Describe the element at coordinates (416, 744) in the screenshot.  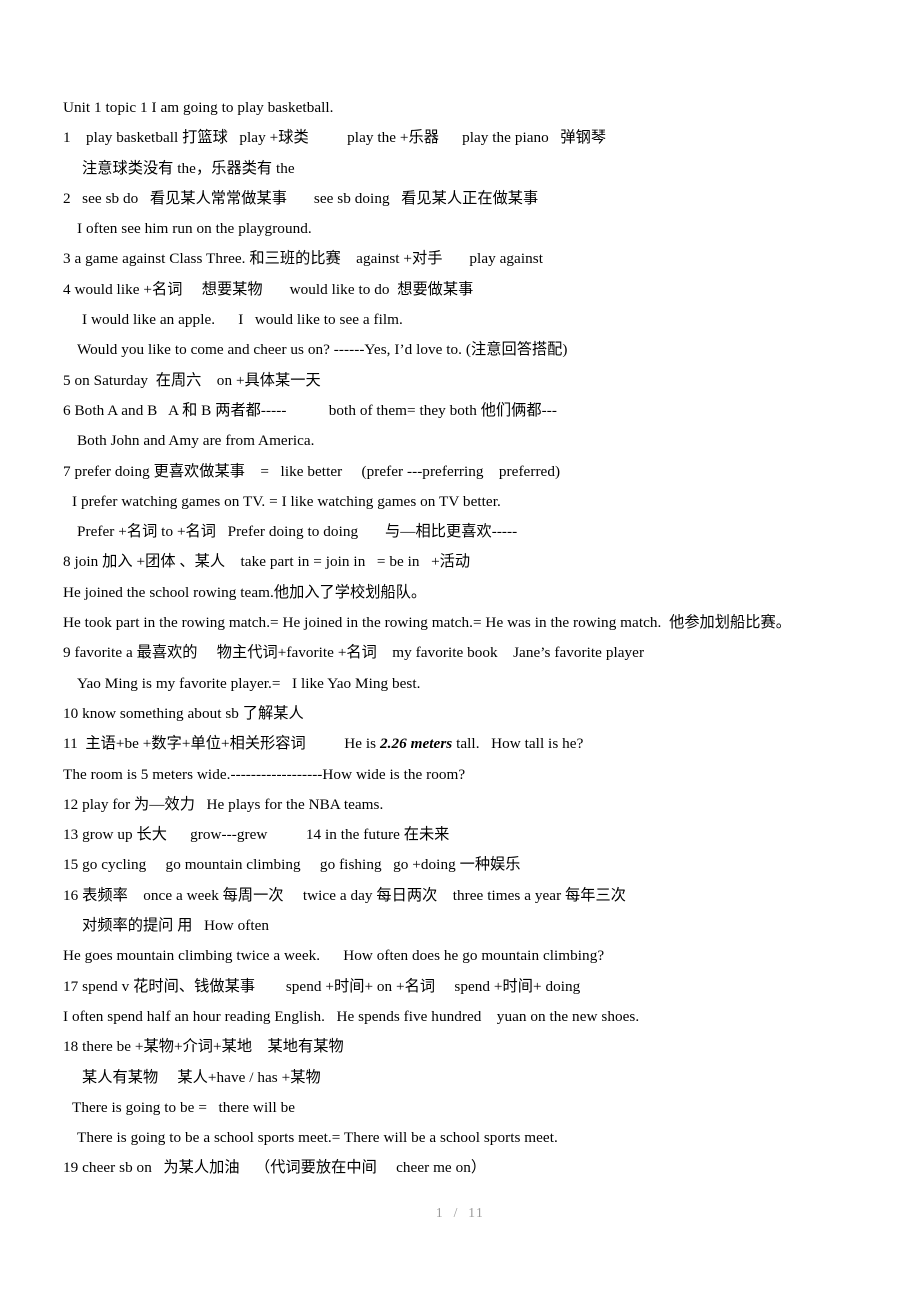
I see `emphasized-measurement: 2.26 meters` at that location.